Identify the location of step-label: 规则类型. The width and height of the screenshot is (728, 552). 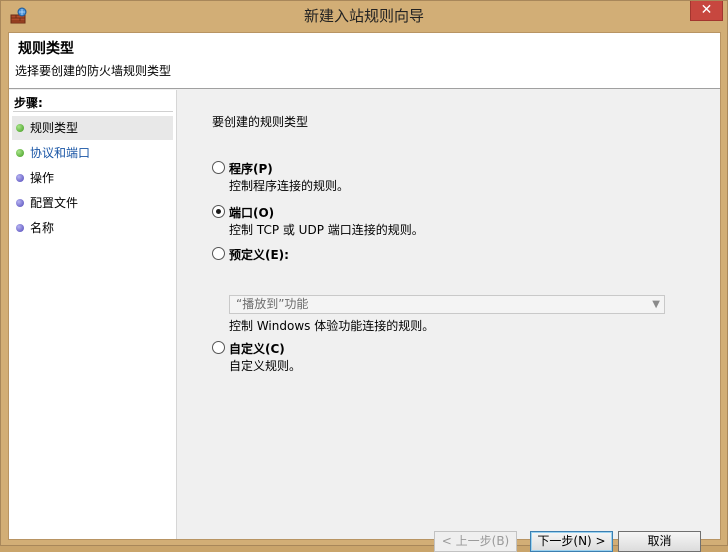
(54, 128).